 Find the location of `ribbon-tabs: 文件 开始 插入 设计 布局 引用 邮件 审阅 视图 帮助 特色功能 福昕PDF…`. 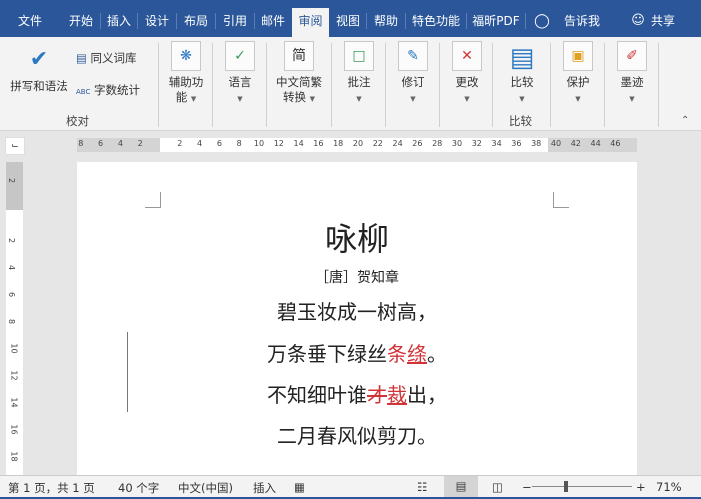

ribbon-tabs: 文件 开始 插入 设计 布局 引用 邮件 审阅 视图 帮助 特色功能 福昕PDF… is located at coordinates (350, 18).